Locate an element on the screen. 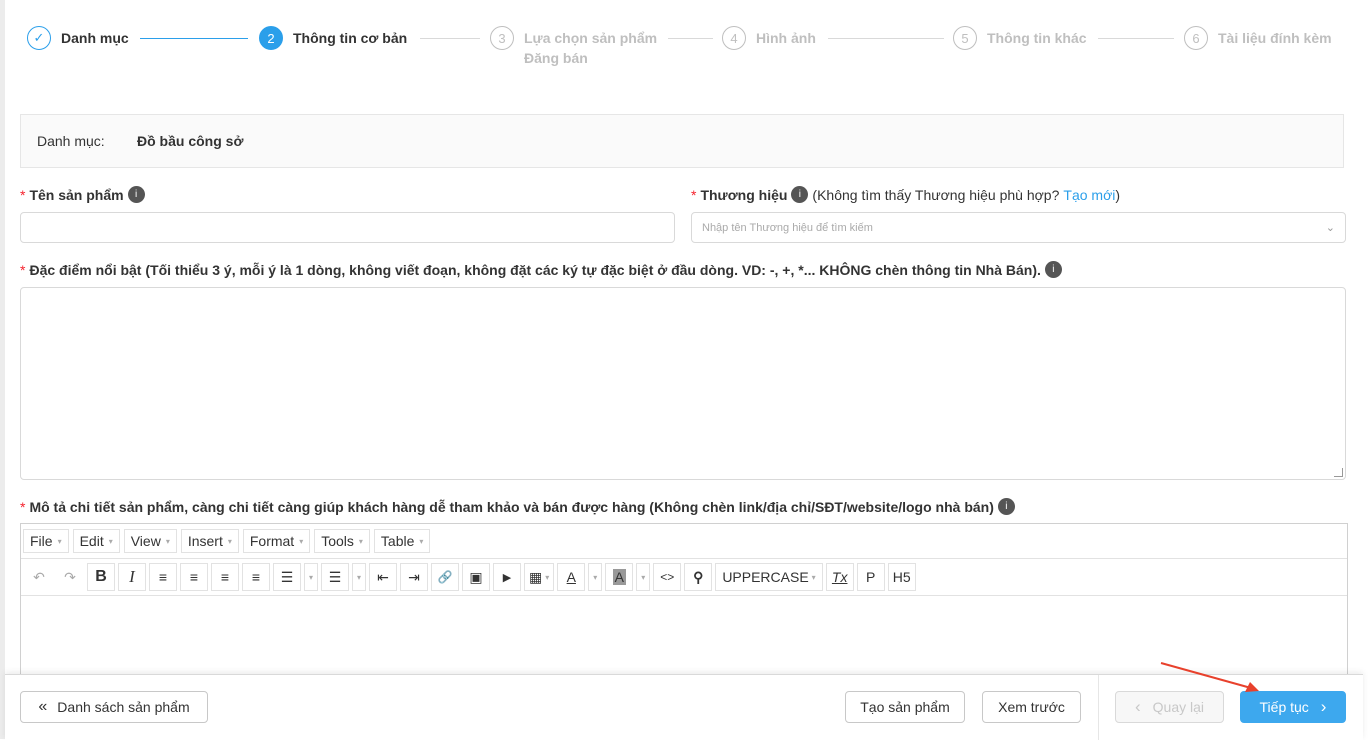 This screenshot has width=1368, height=740. heading-button: H5 is located at coordinates (901, 577).